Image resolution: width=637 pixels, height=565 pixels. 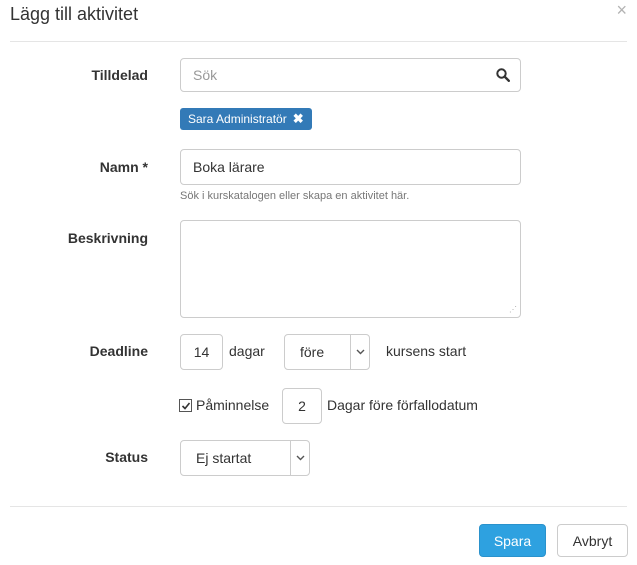 I want to click on reminder-suffix: Dagar före förfallodatum, so click(x=402, y=405).